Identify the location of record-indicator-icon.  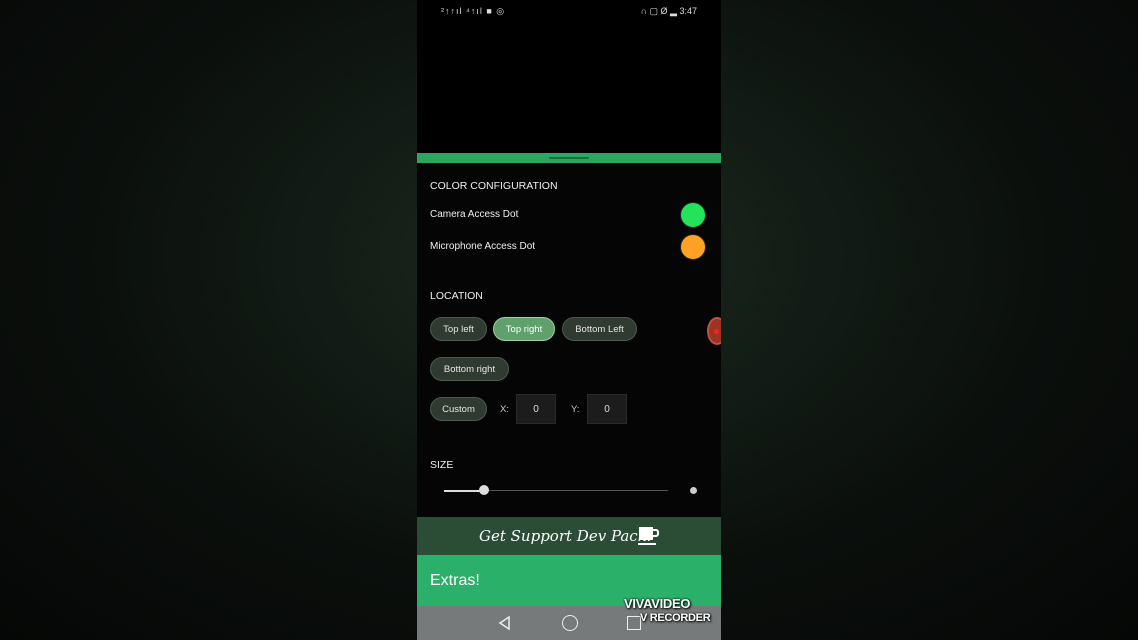
(714, 331).